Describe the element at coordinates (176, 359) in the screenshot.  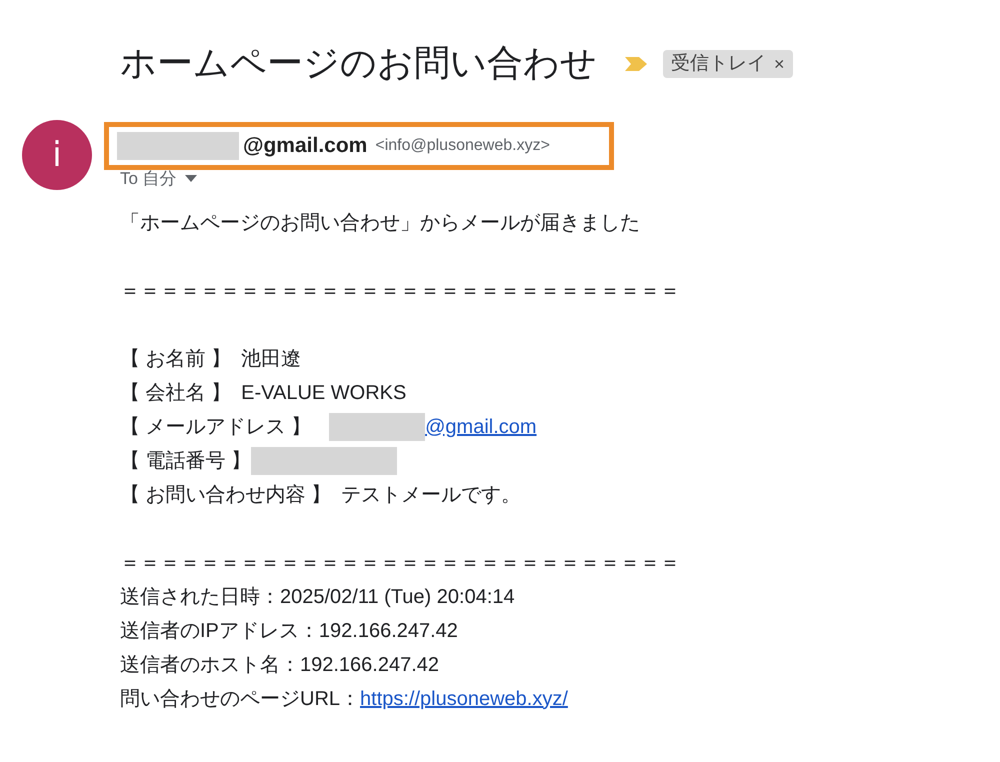
I see `field-label: 【 お名前 】` at that location.